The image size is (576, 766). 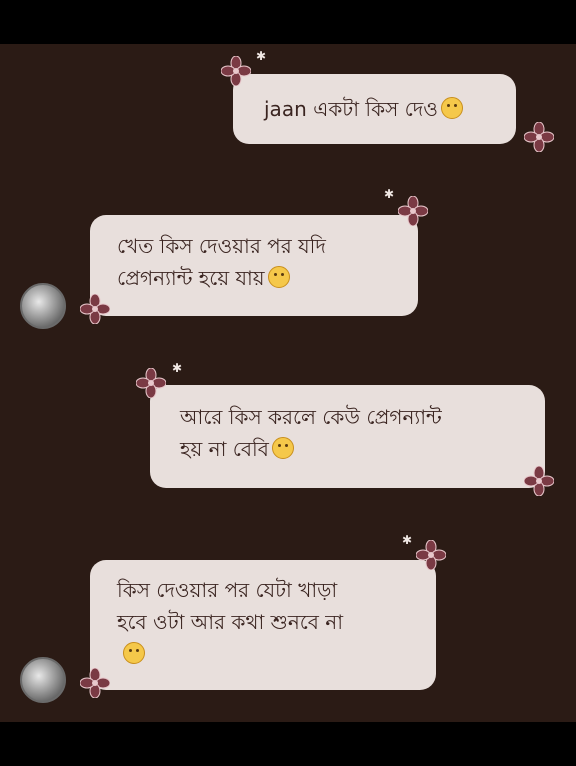 I want to click on message-text-line-1: খেত কিস দেওয়ার পর যদি, so click(x=221, y=246).